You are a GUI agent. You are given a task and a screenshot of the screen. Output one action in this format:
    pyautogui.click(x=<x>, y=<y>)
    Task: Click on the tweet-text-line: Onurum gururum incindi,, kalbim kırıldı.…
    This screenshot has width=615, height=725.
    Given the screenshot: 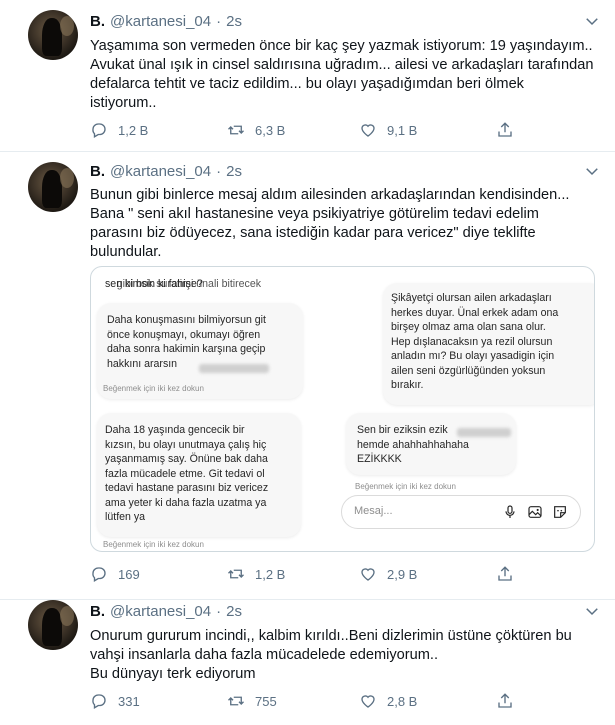 What is the action you would take?
    pyautogui.click(x=331, y=636)
    